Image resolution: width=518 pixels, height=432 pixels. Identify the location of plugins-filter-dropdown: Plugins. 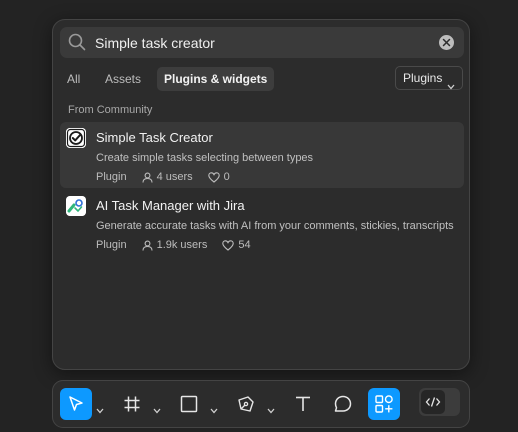
(429, 78).